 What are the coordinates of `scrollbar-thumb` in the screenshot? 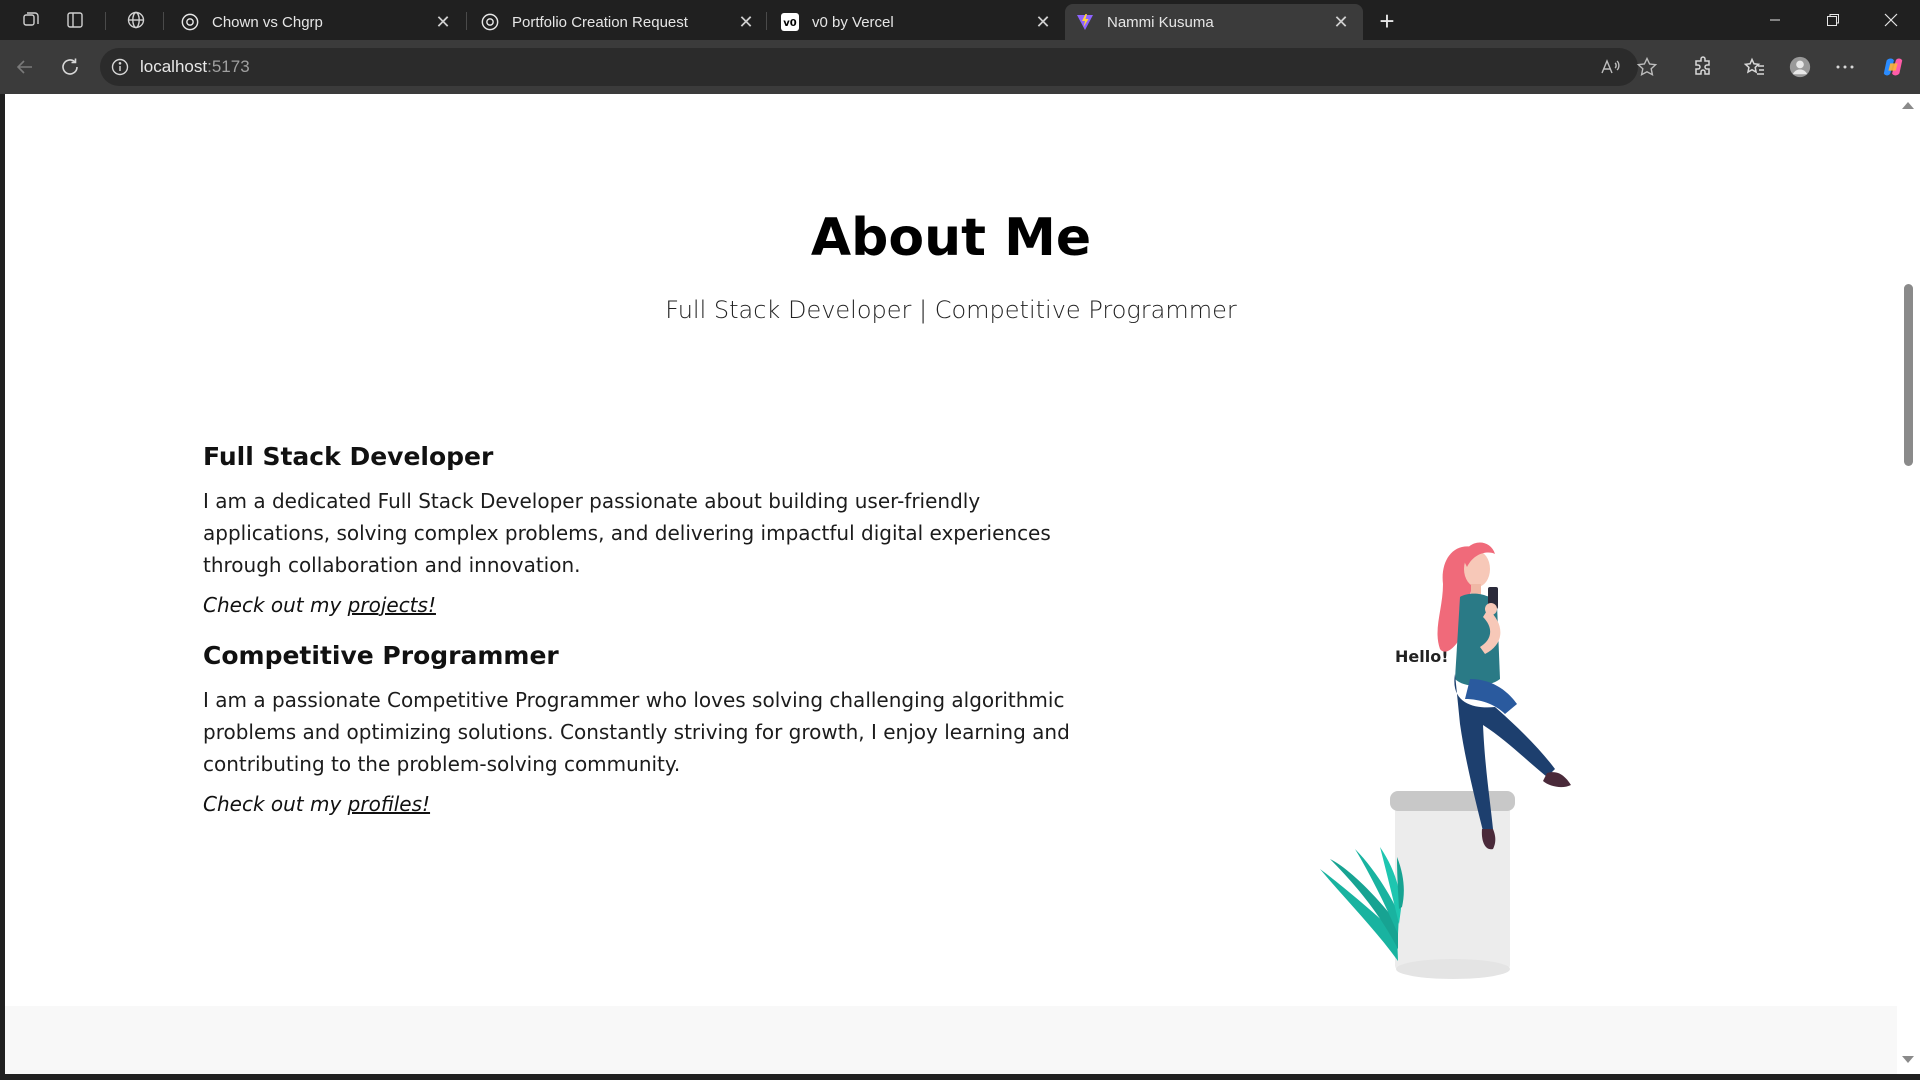 It's located at (1908, 375).